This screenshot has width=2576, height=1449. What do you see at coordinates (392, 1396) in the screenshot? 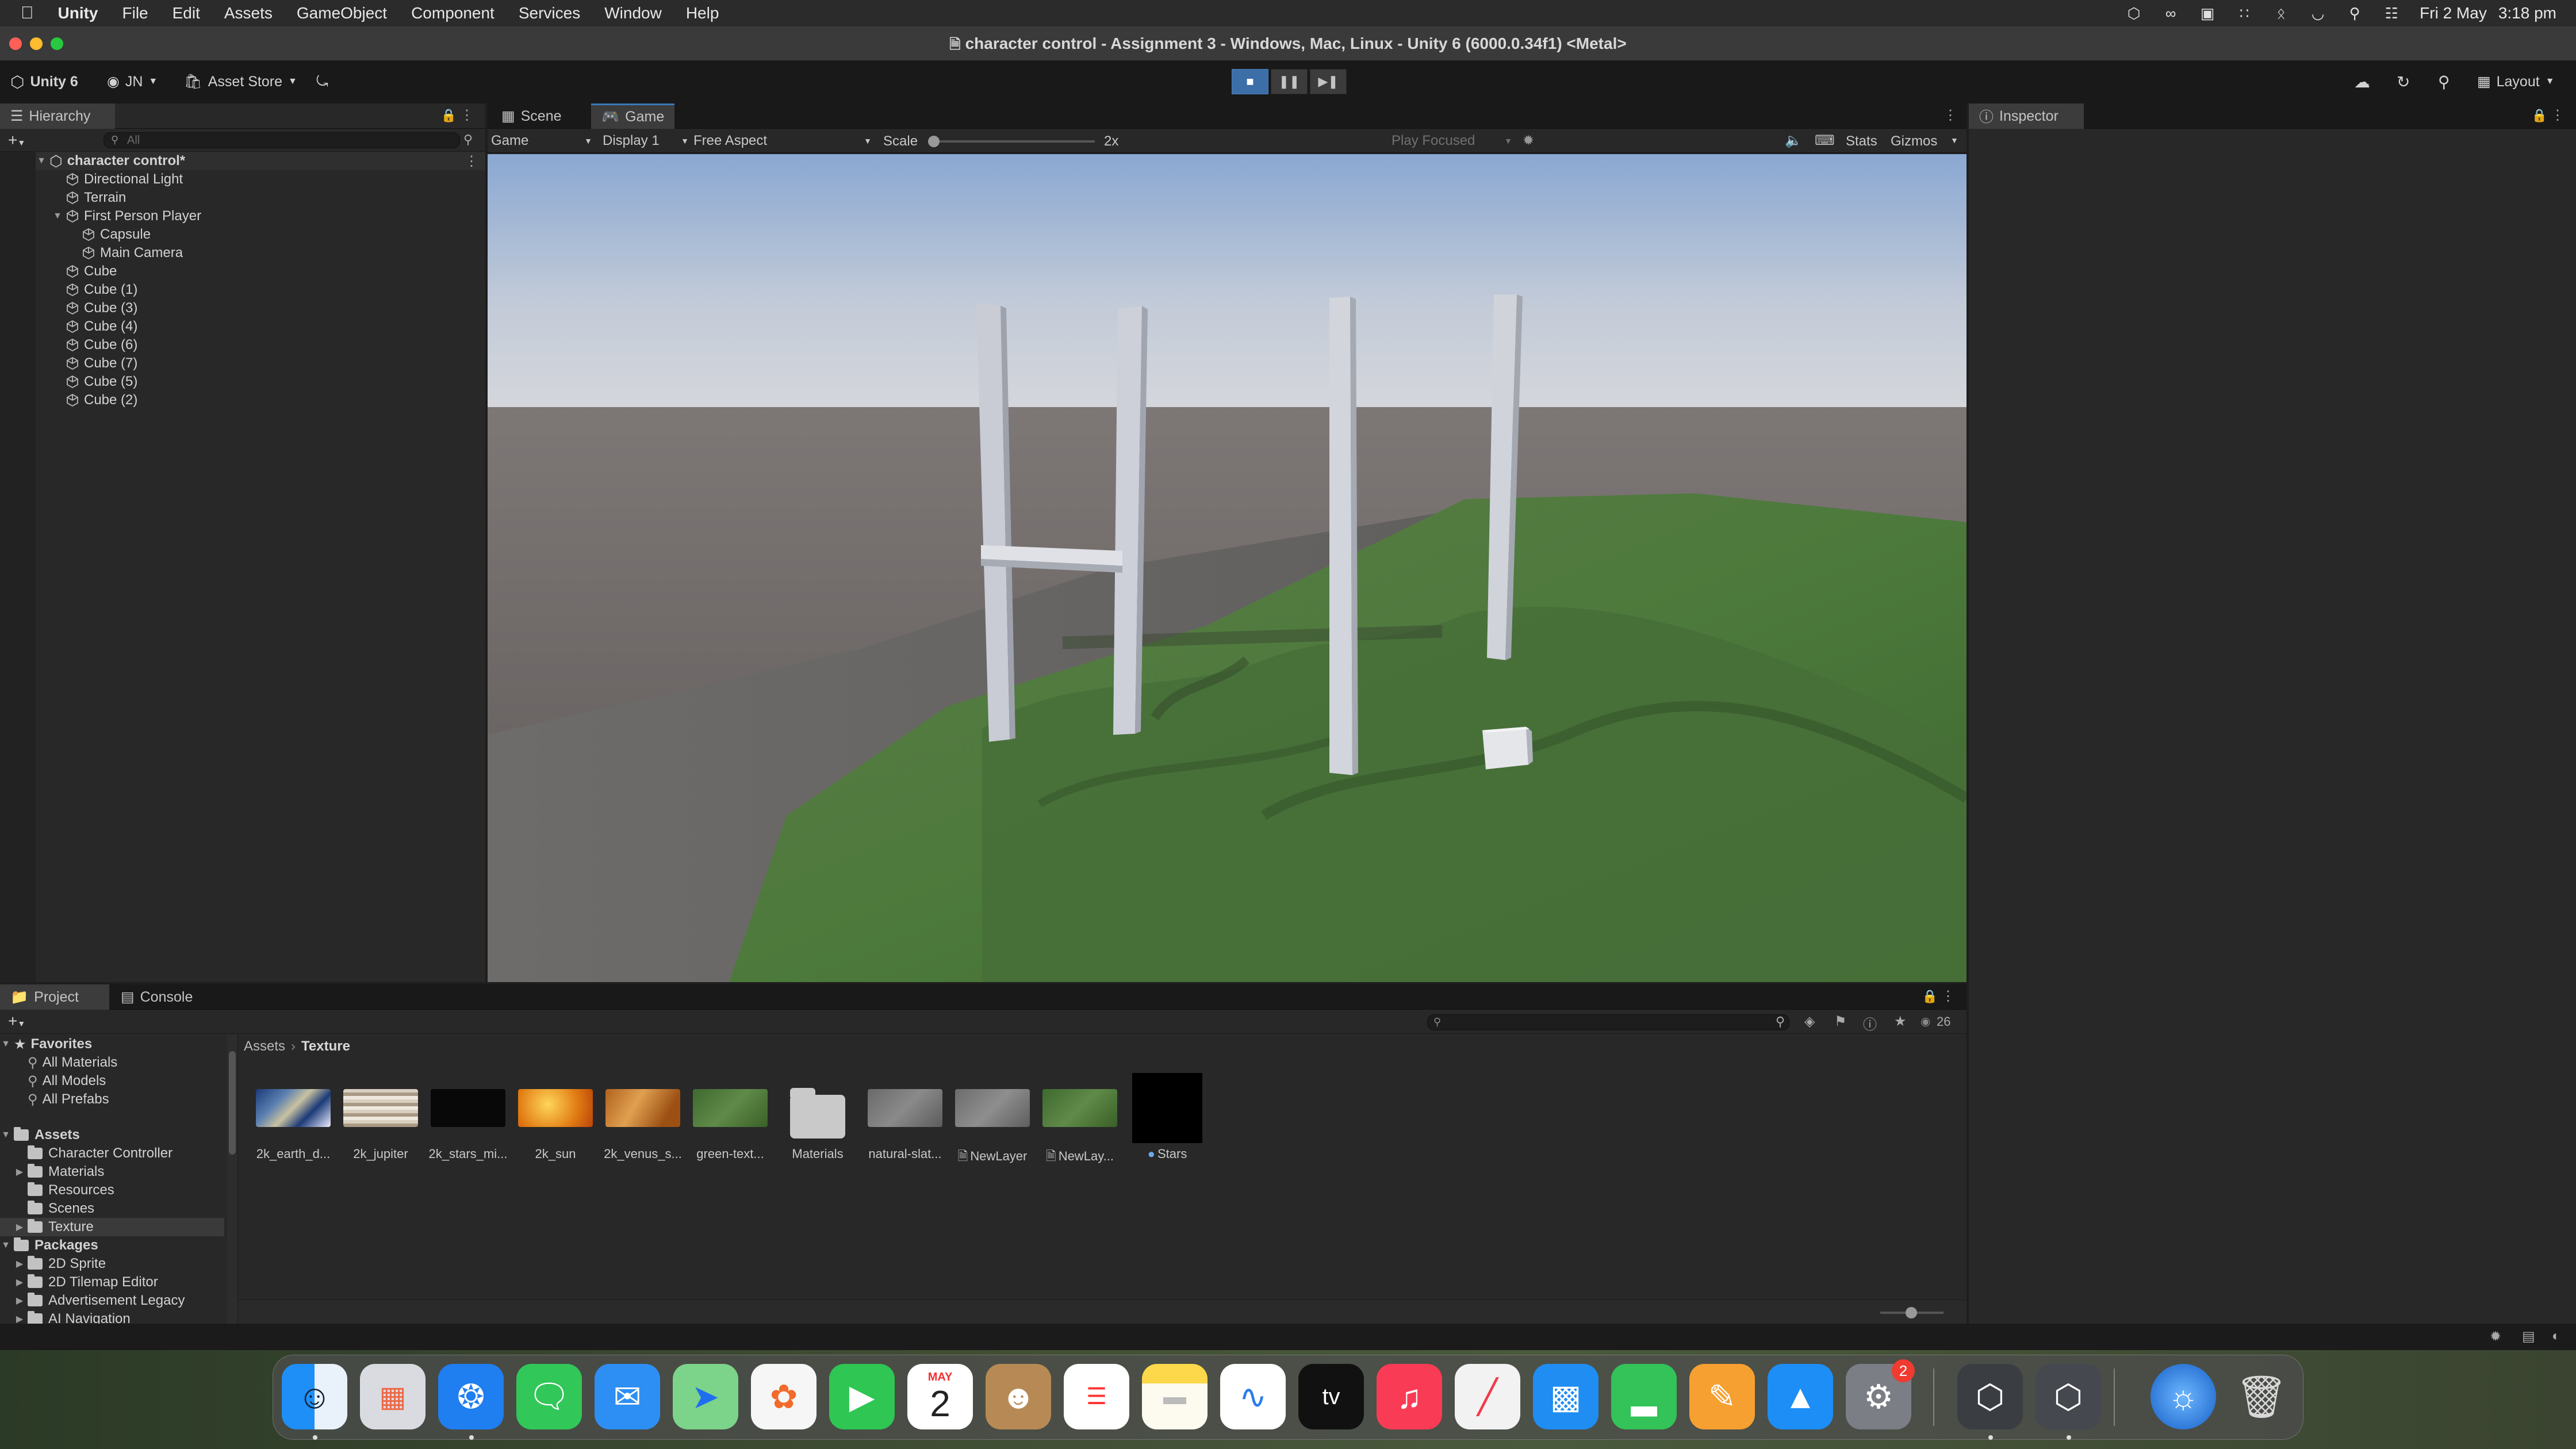
I see `launchpad-icon: ▦` at bounding box center [392, 1396].